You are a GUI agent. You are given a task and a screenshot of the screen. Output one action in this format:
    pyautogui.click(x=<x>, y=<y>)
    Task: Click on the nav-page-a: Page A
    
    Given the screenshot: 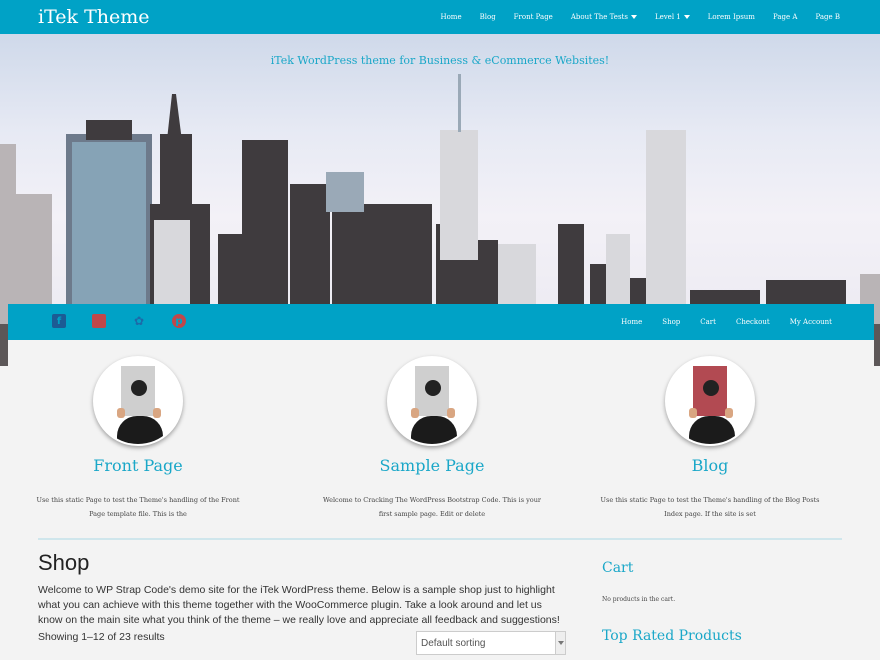 What is the action you would take?
    pyautogui.click(x=785, y=17)
    